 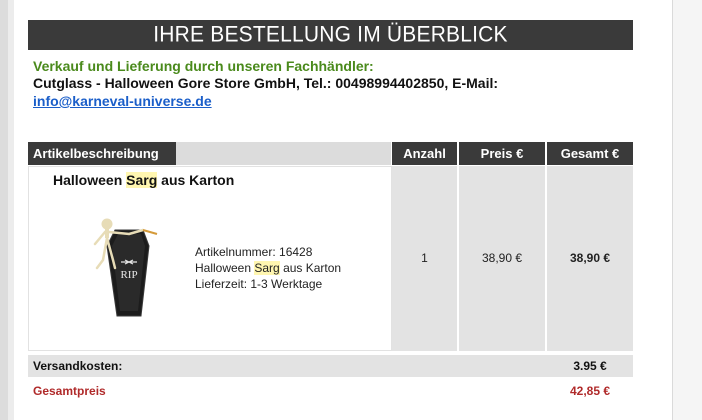 What do you see at coordinates (687, 210) in the screenshot?
I see `right-rail` at bounding box center [687, 210].